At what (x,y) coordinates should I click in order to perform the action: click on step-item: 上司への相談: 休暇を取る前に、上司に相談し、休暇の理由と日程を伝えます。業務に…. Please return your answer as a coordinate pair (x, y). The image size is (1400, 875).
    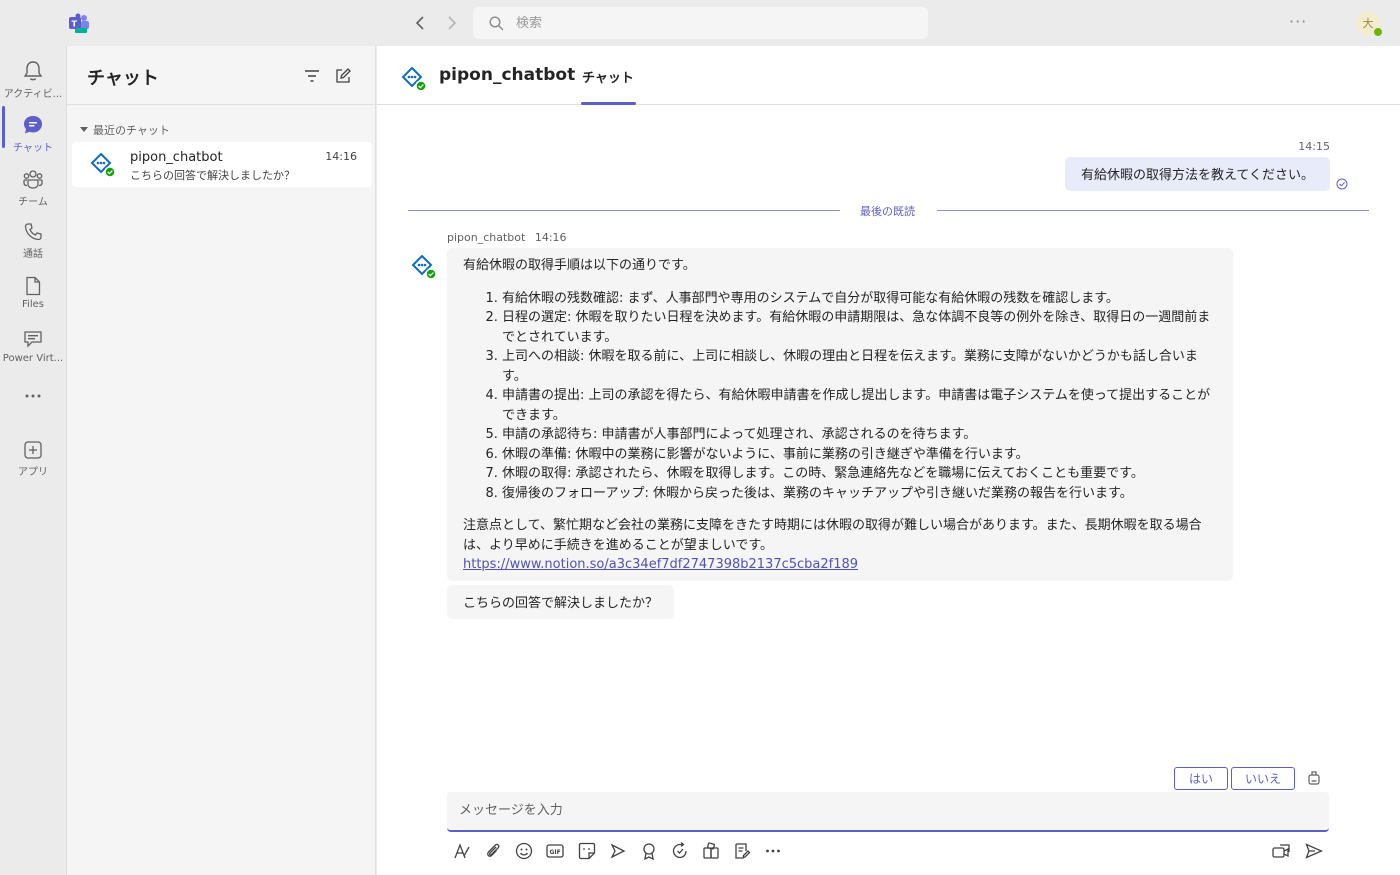
    Looking at the image, I should click on (859, 366).